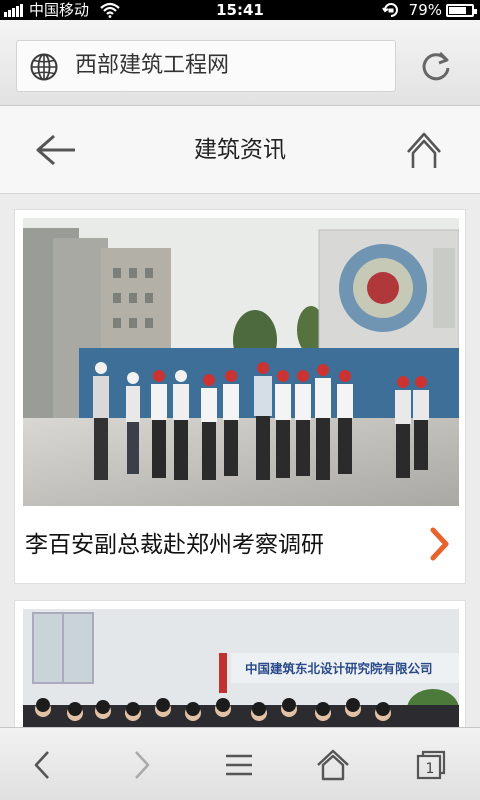 This screenshot has width=480, height=800. I want to click on forward-icon, so click(141, 765).